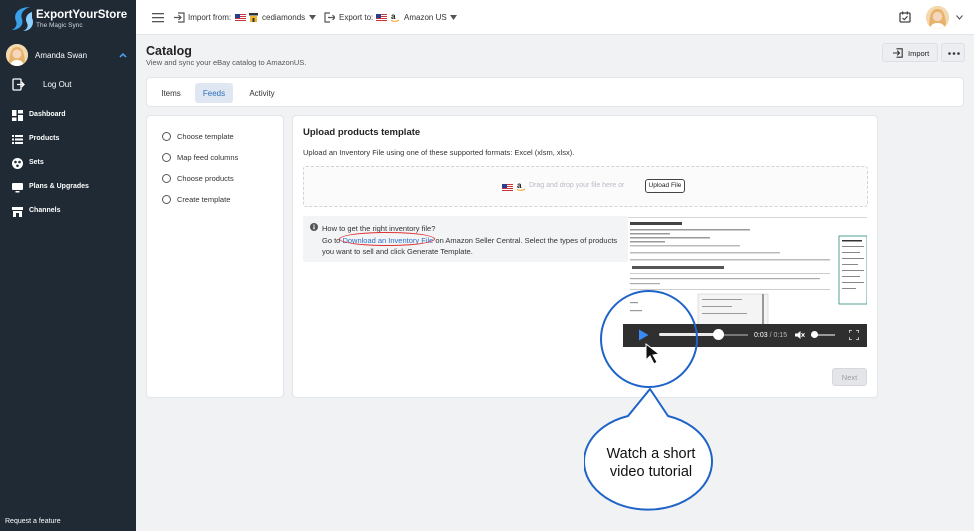 The height and width of the screenshot is (531, 974). Describe the element at coordinates (814, 334) in the screenshot. I see `volume-knob` at that location.